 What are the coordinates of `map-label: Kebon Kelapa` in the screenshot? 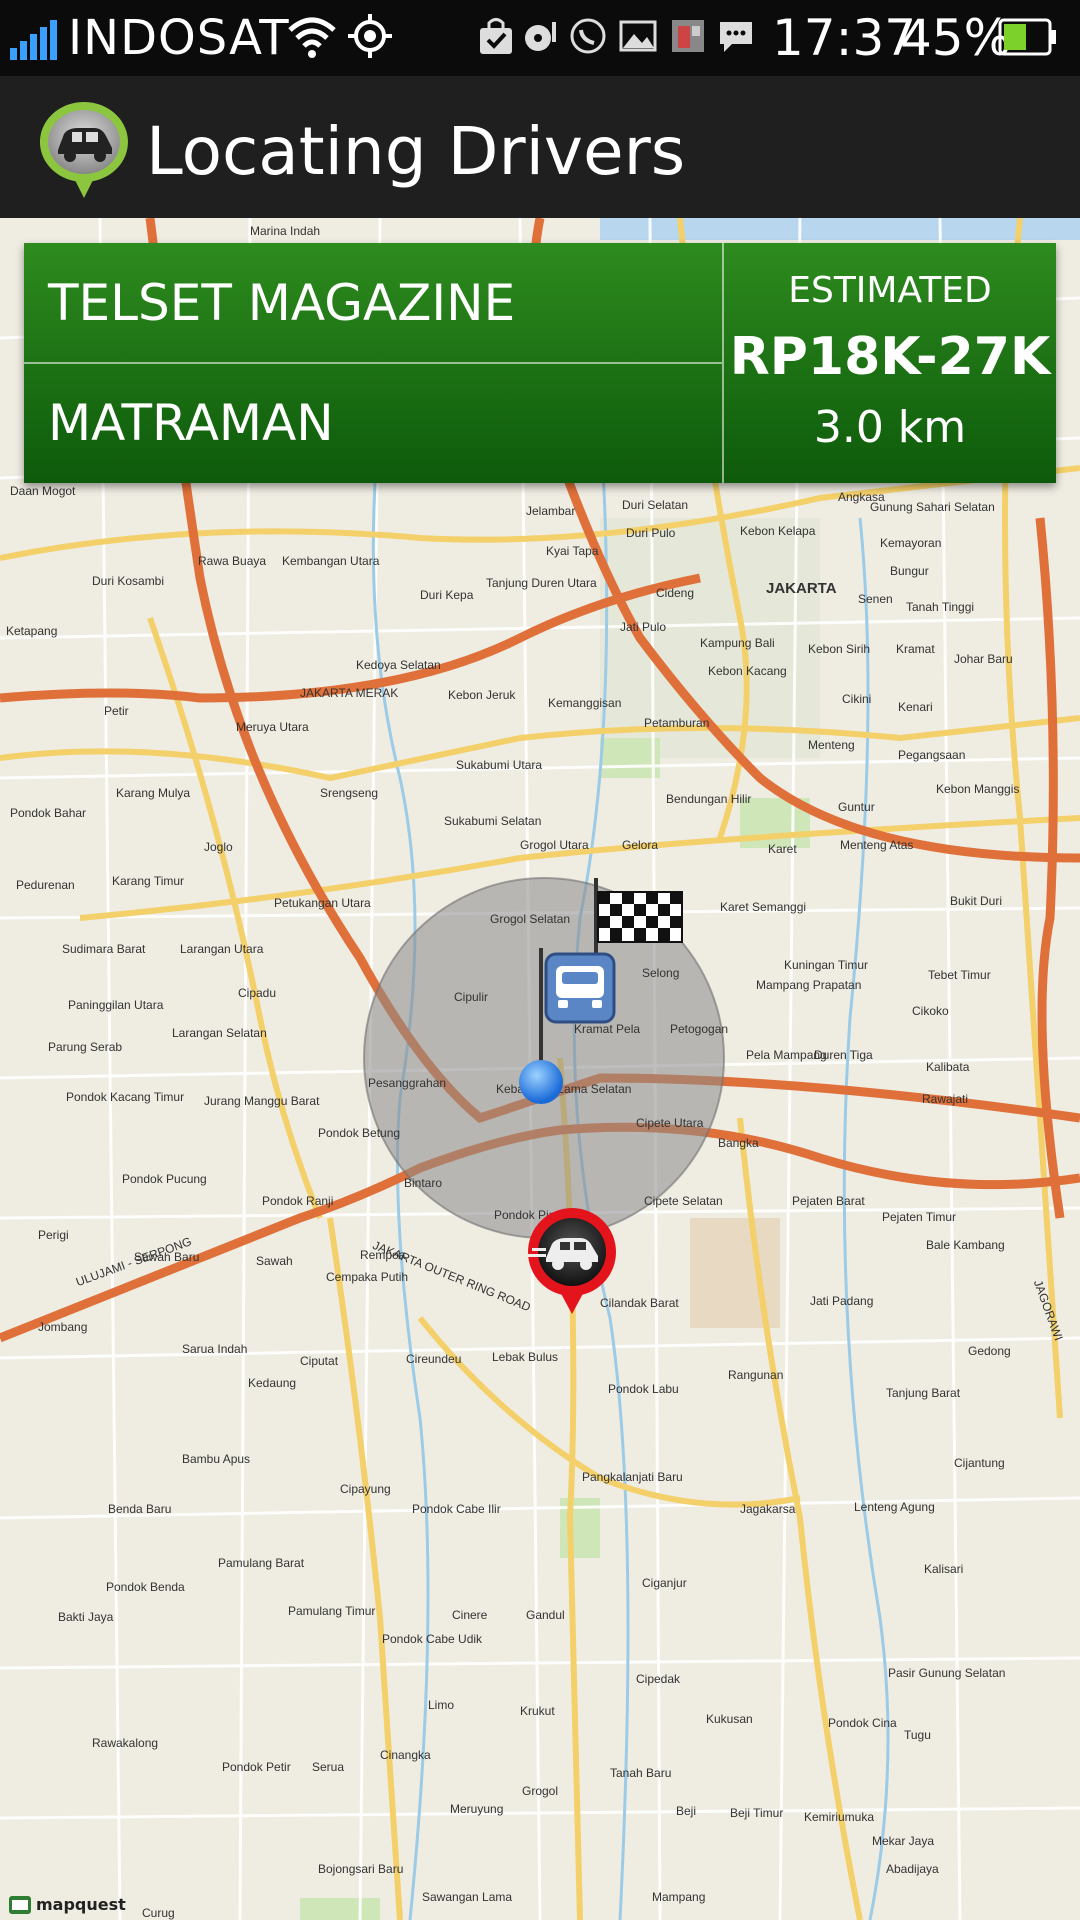 It's located at (778, 531).